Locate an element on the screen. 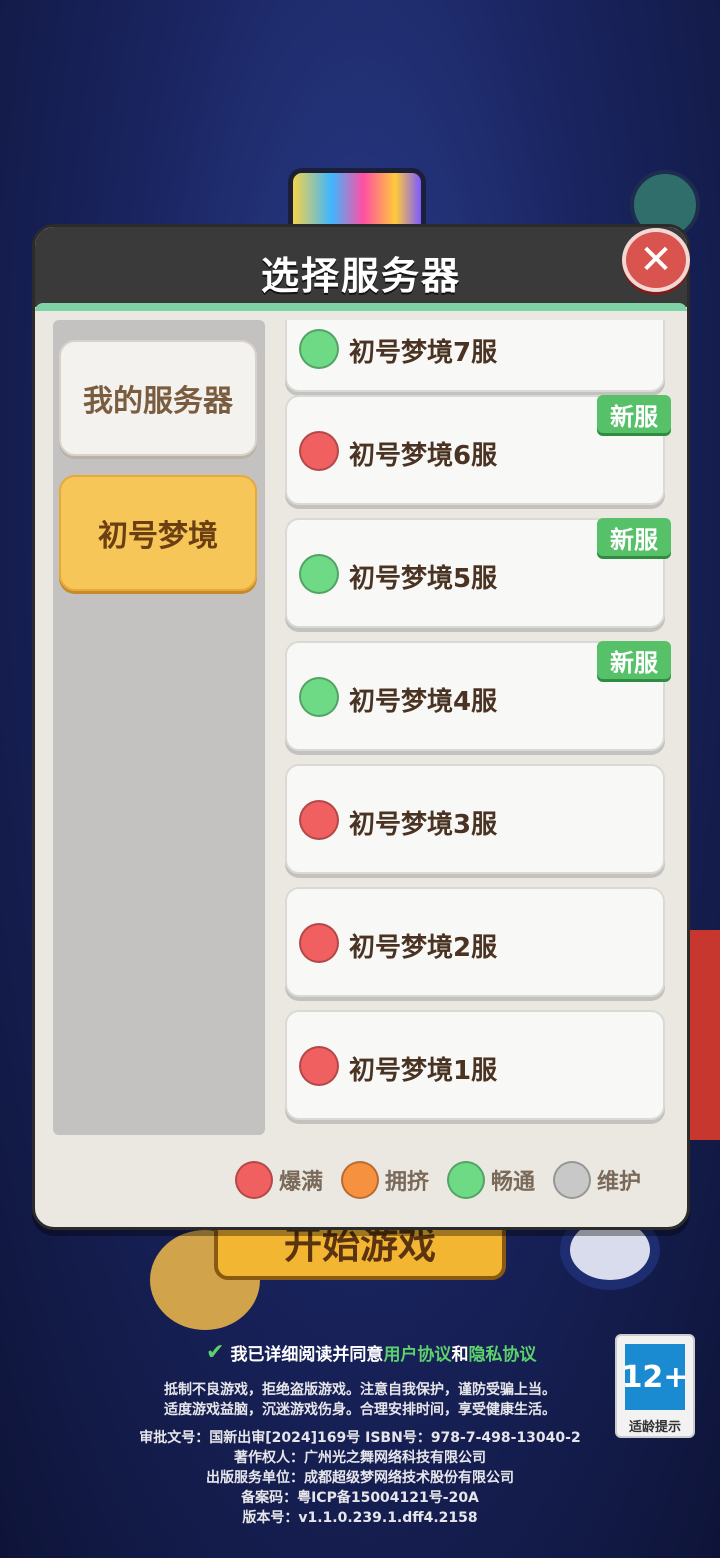 This screenshot has height=1558, width=720. server-name: 初号梦境4服 is located at coordinates (423, 702).